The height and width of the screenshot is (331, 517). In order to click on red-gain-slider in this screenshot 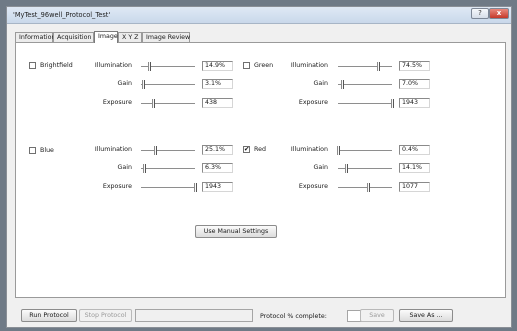, I will do `click(365, 169)`.